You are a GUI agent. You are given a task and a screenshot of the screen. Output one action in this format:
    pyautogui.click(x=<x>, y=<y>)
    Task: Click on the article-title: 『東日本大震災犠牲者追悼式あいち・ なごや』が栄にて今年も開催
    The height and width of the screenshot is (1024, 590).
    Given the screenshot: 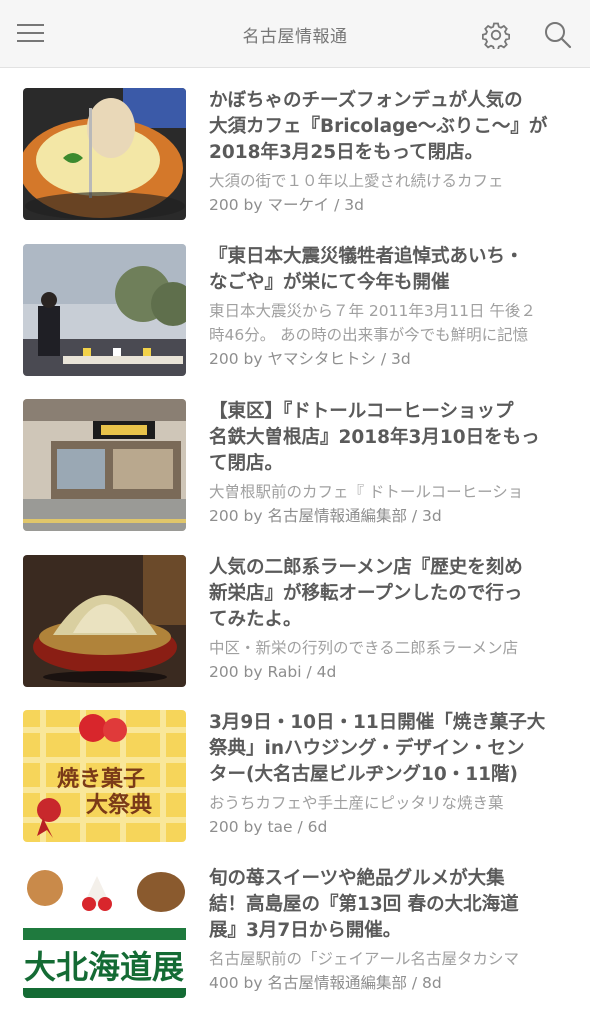 What is the action you would take?
    pyautogui.click(x=395, y=270)
    